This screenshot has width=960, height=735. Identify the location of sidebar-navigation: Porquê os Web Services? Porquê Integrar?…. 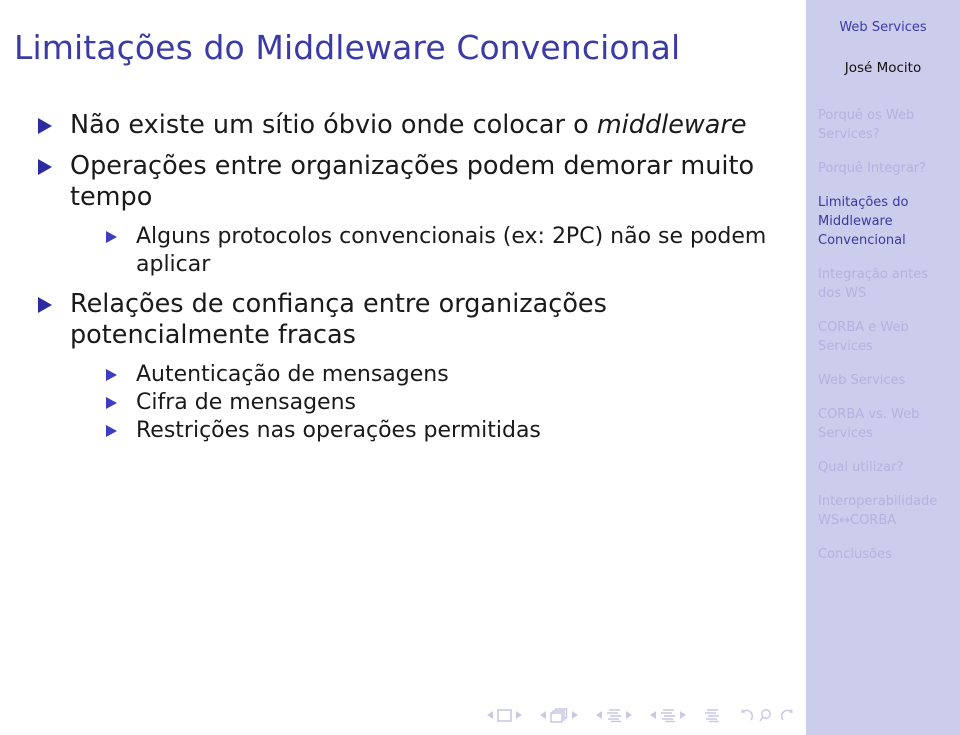
(883, 335).